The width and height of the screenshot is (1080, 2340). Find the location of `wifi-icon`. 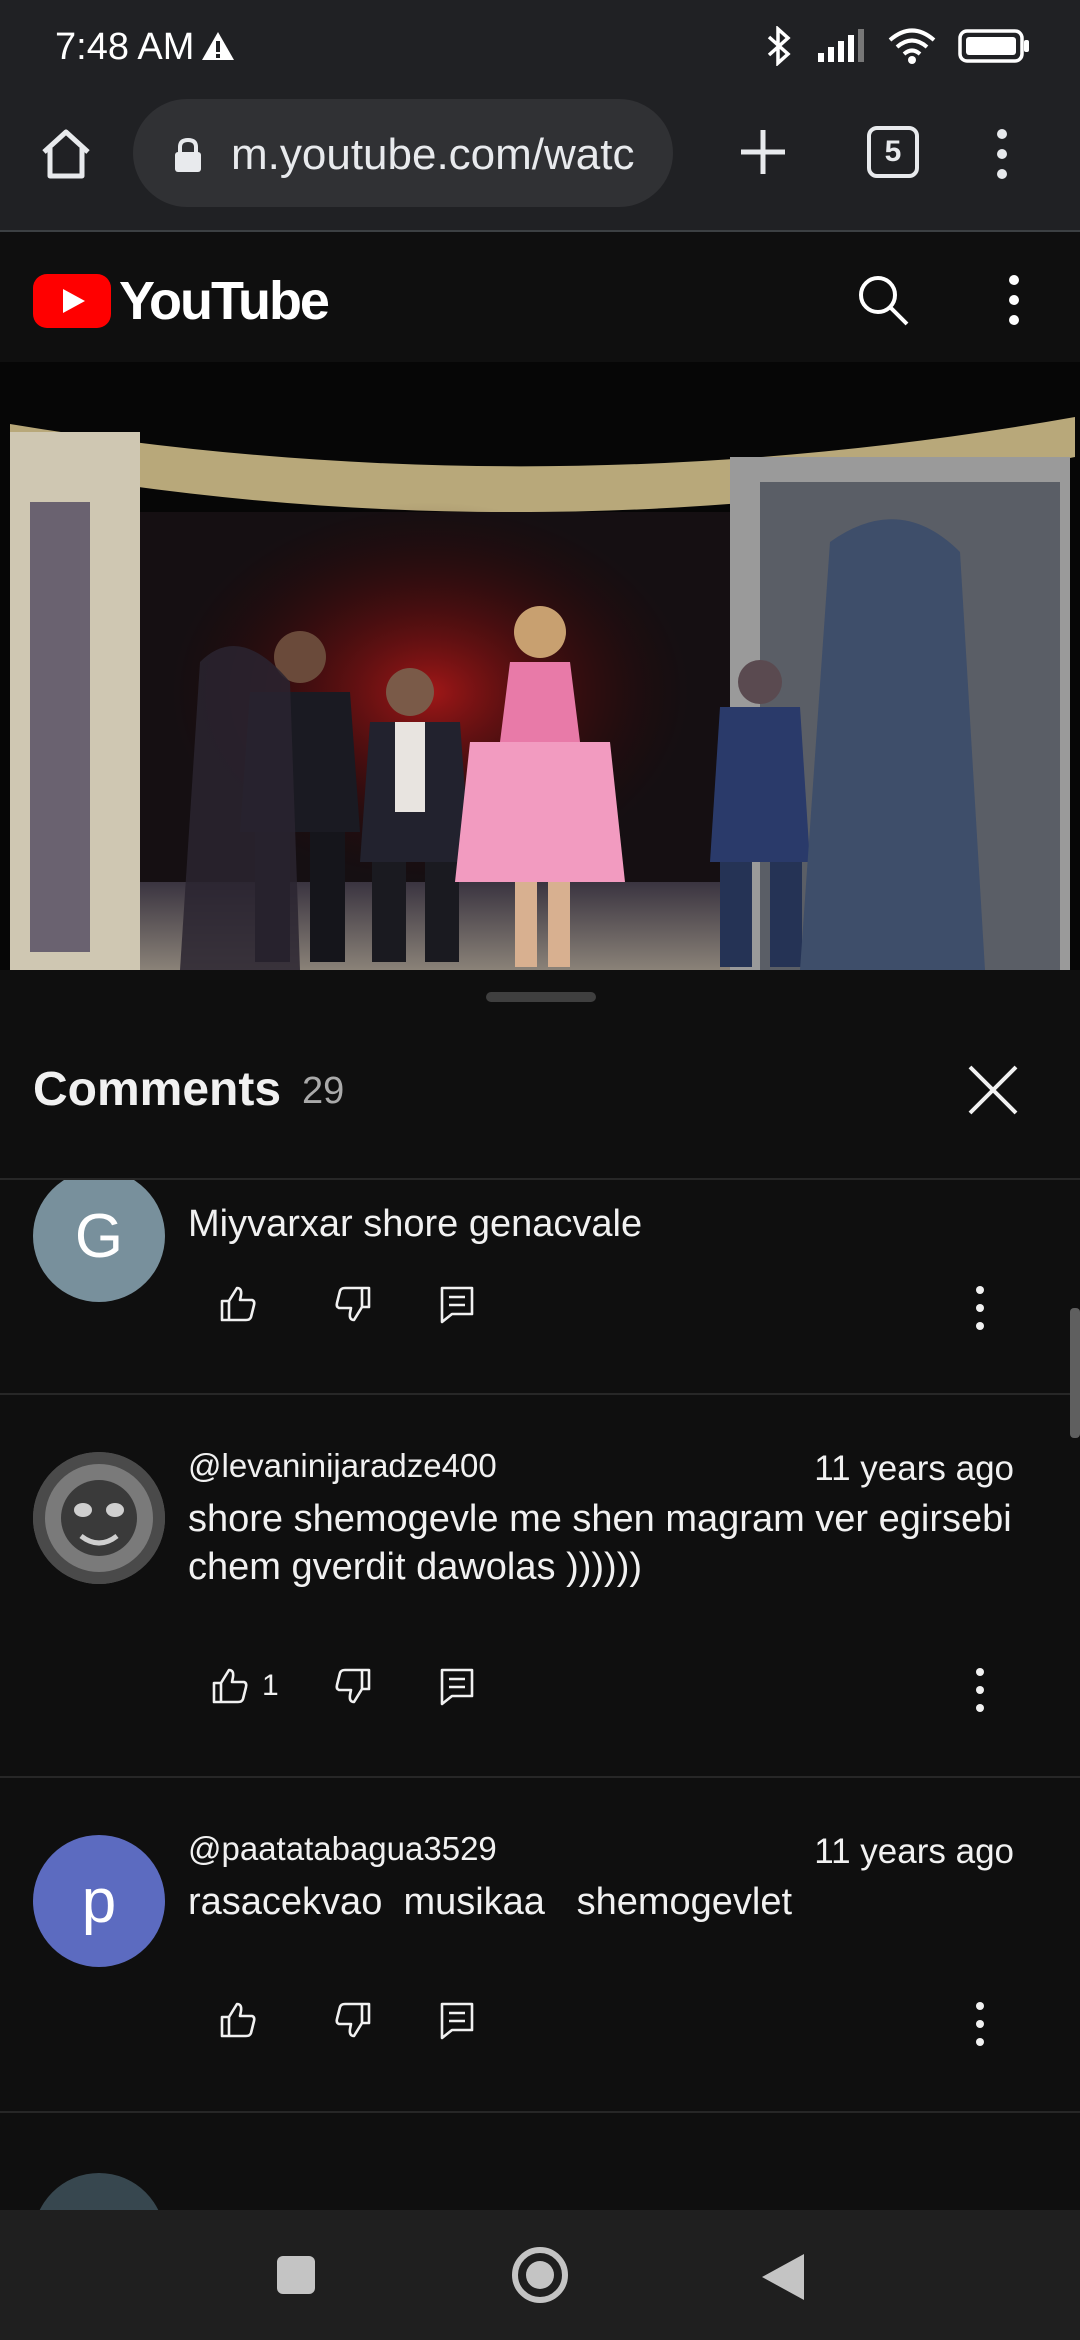

wifi-icon is located at coordinates (912, 48).